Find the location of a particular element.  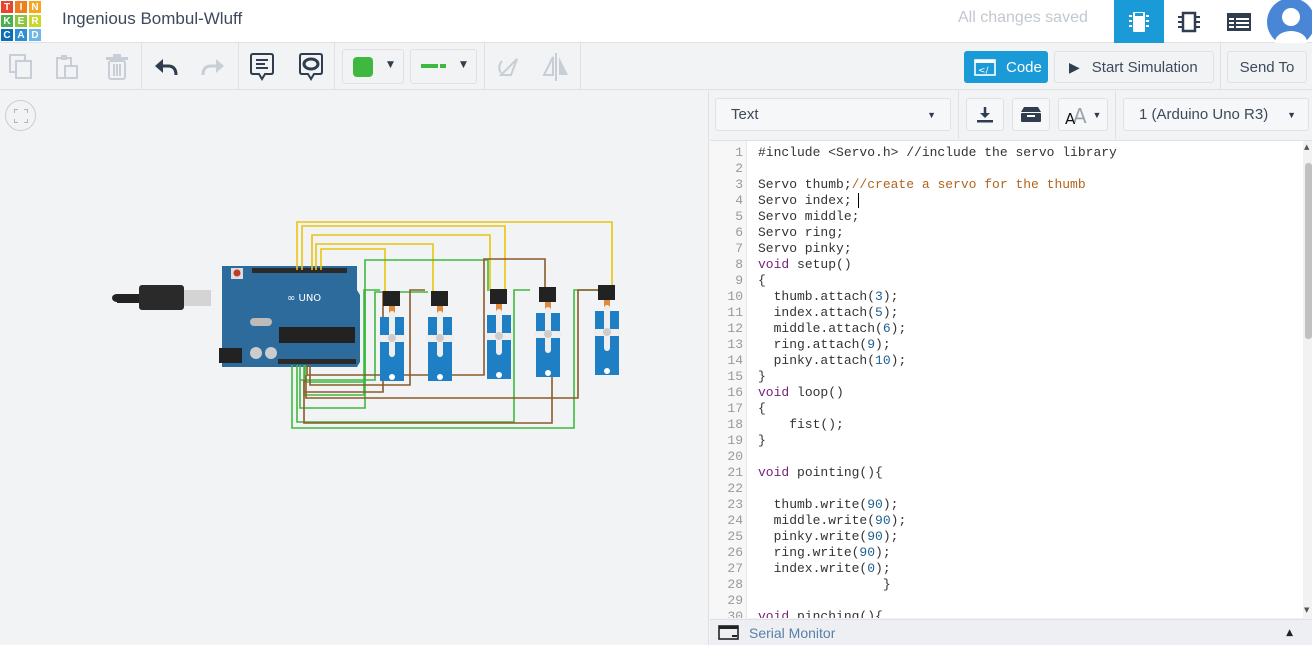

code-line: Servo index; is located at coordinates (805, 201).